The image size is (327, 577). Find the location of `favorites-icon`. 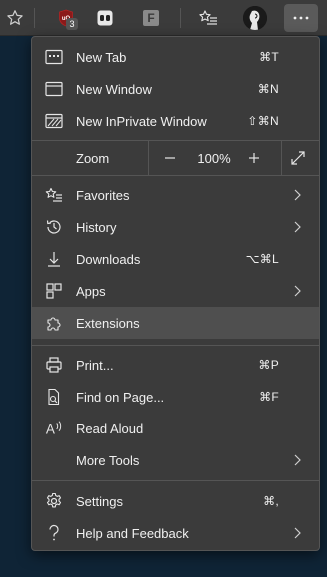

favorites-icon is located at coordinates (54, 195).